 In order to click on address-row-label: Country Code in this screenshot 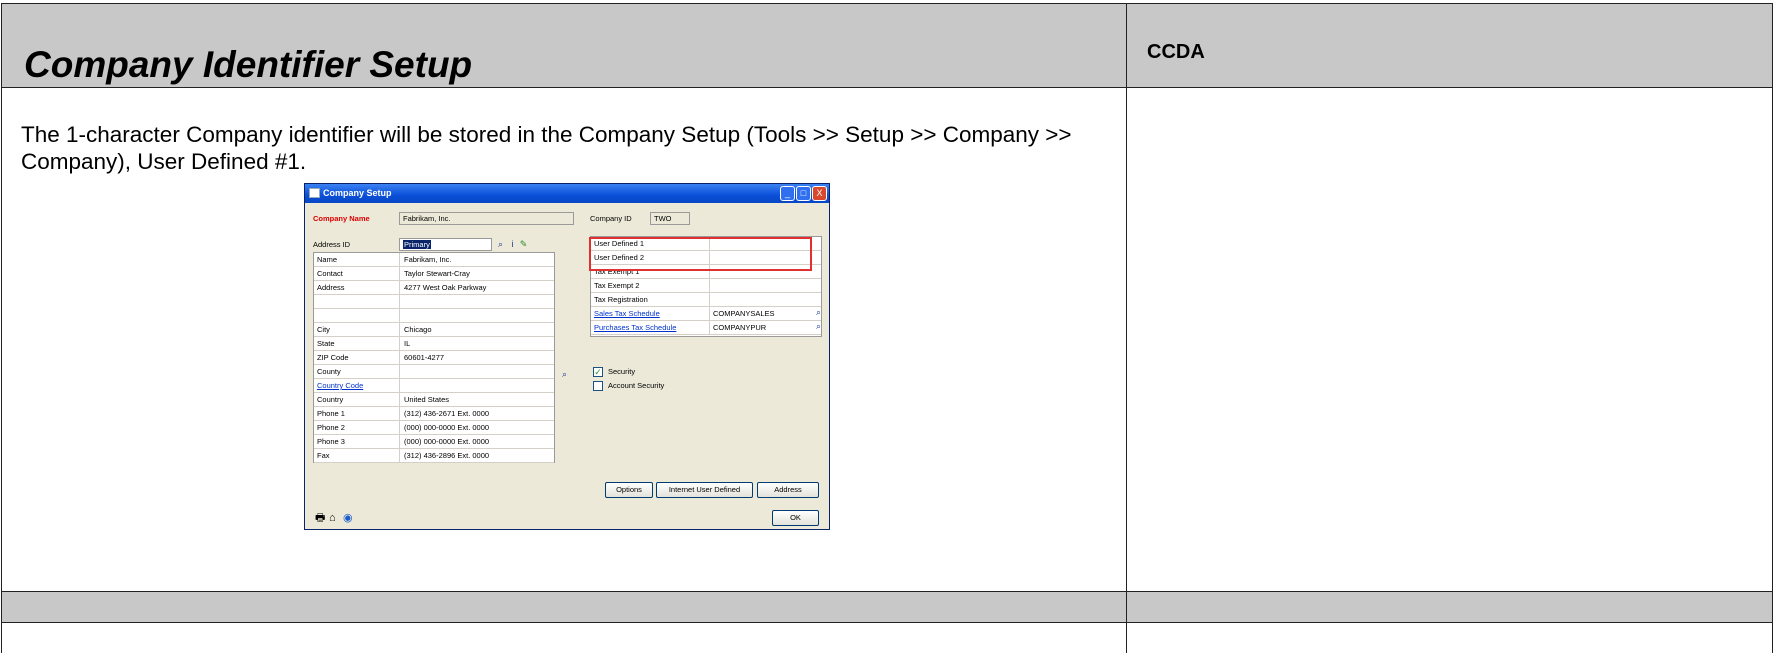, I will do `click(340, 386)`.